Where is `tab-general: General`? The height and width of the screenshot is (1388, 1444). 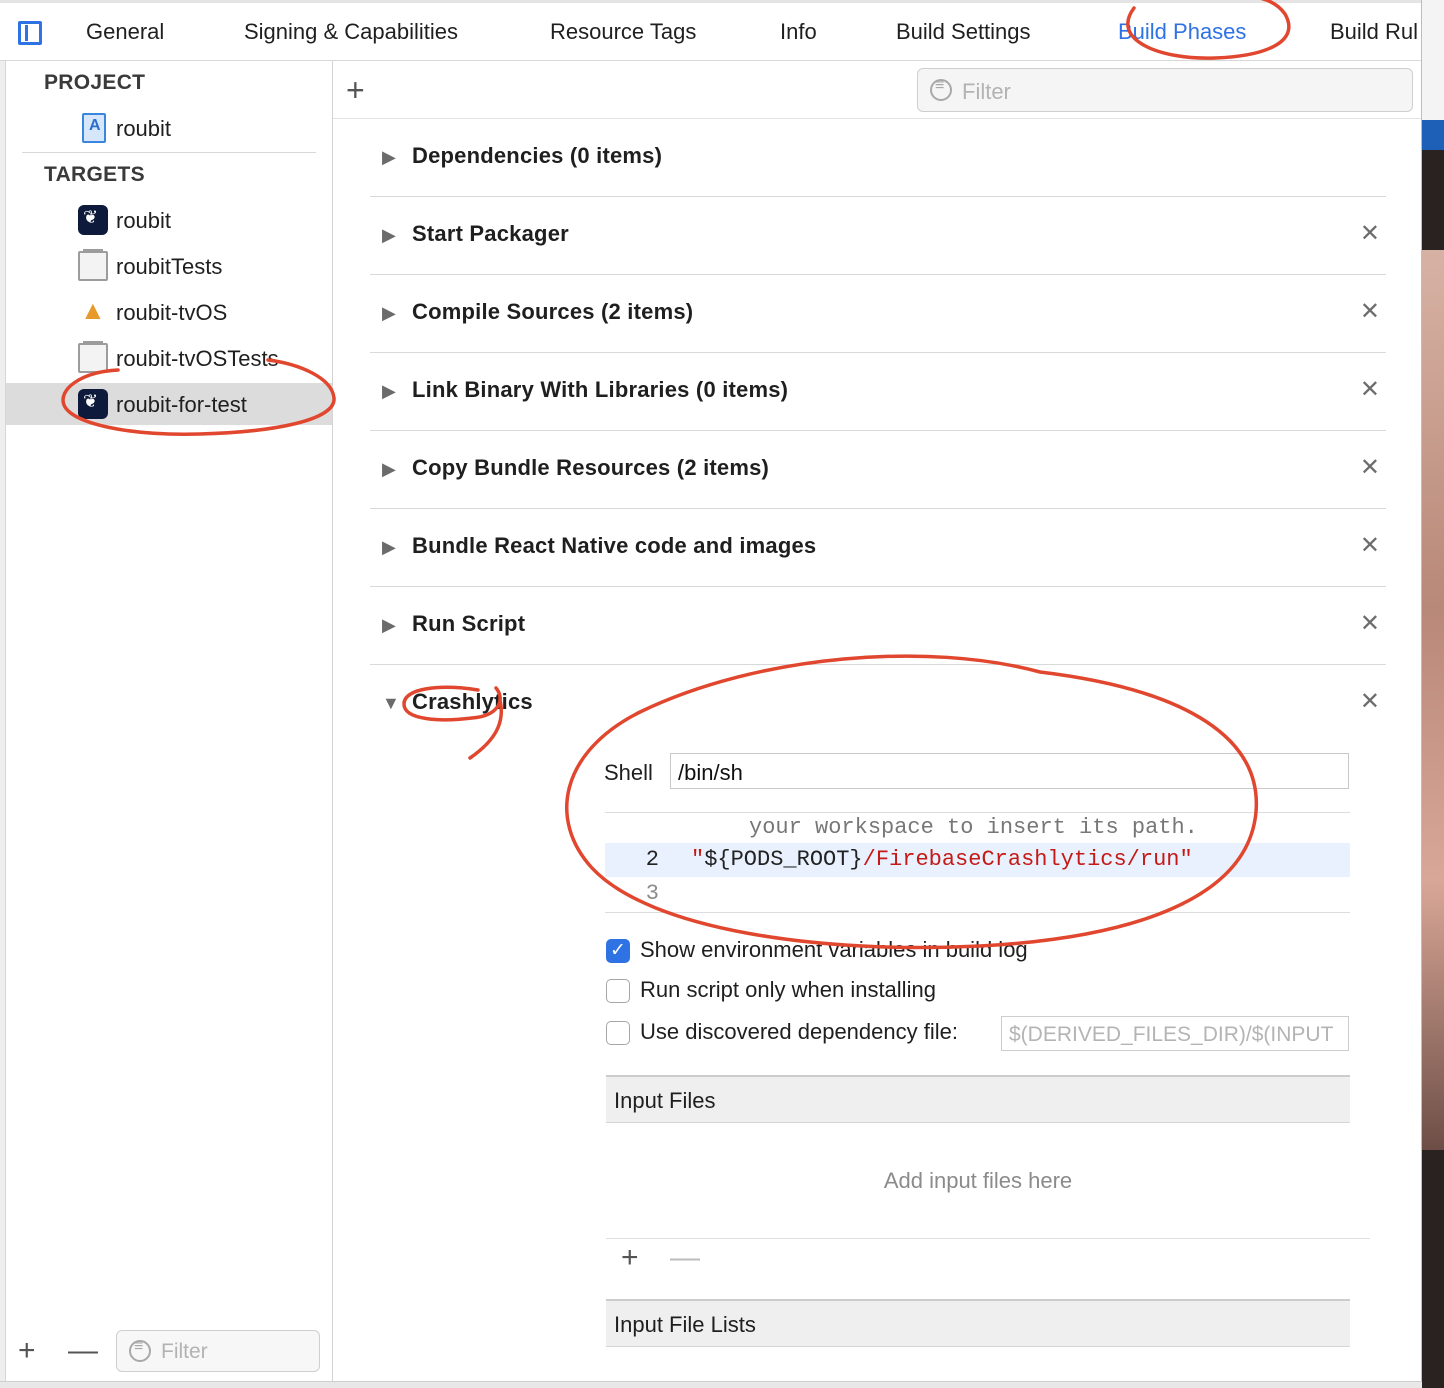
tab-general: General is located at coordinates (125, 32).